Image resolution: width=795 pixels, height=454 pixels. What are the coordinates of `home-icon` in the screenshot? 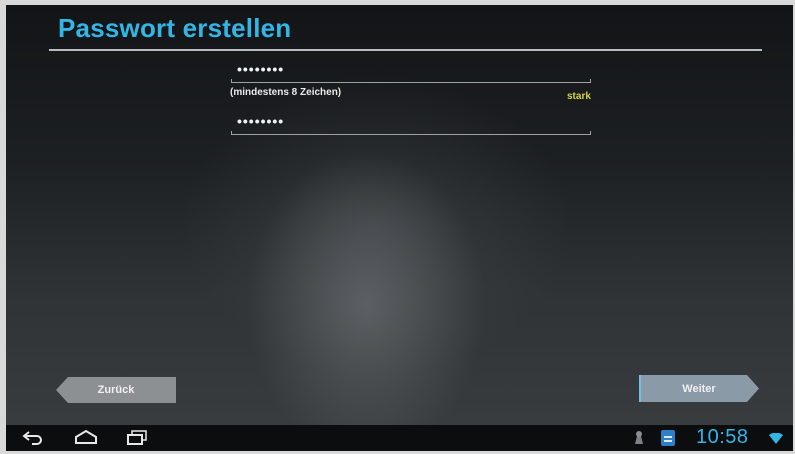 It's located at (86, 439).